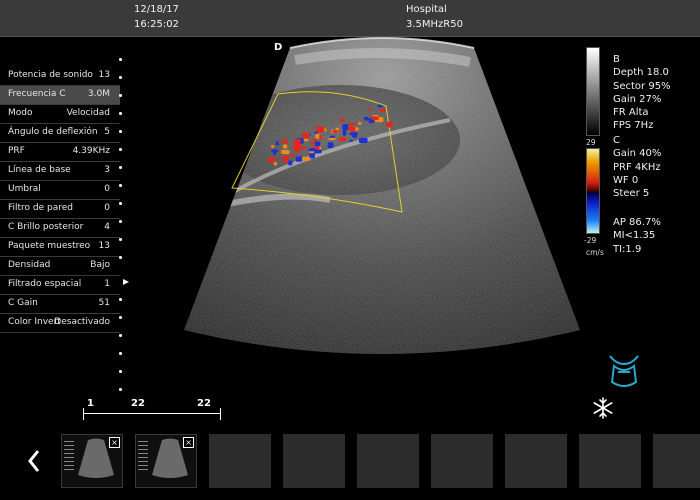 This screenshot has width=700, height=500. I want to click on cine-start-tick, so click(83, 414).